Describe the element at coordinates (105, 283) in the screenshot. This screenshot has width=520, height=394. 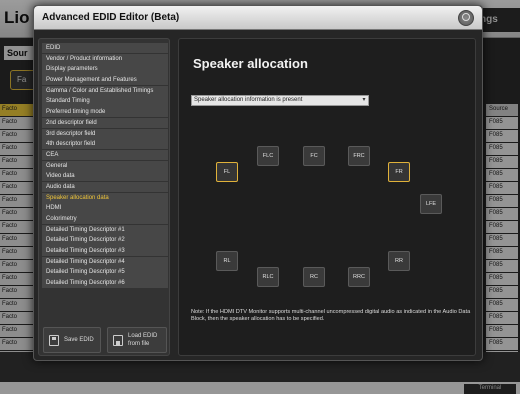
I see `menu-item: Detailed Timing Descriptor #6` at that location.